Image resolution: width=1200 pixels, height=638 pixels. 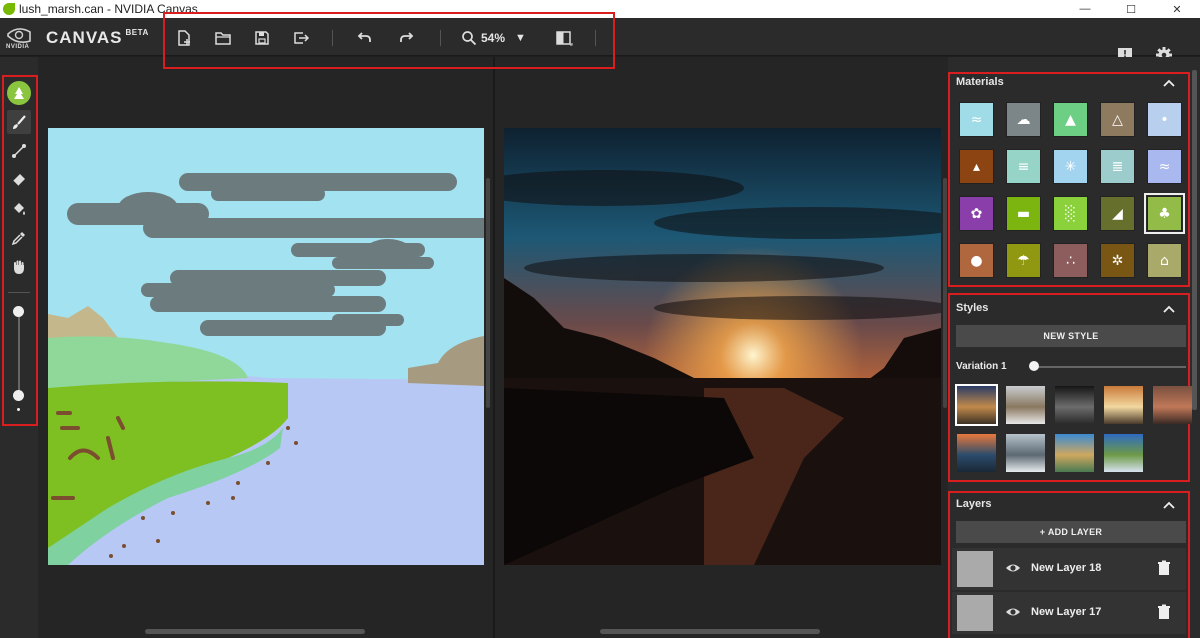 I want to click on material-snow: ✳, so click(x=1070, y=166).